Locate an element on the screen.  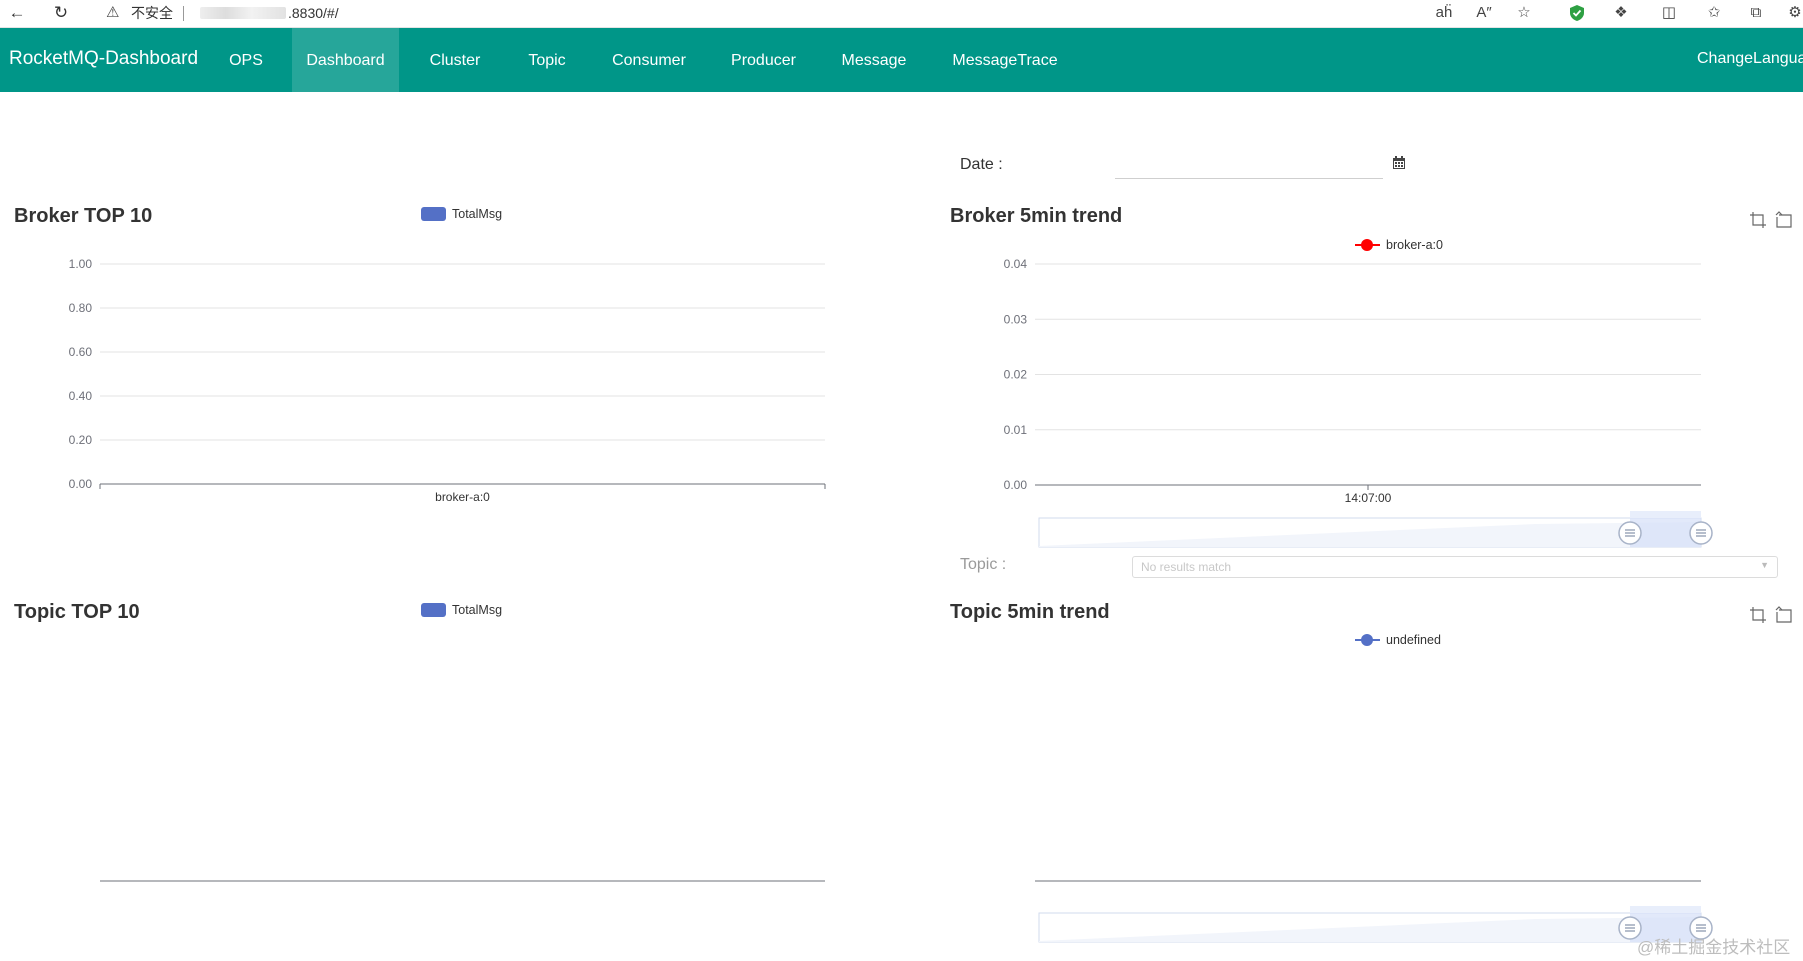
broker-top10-chart: 1.00 0.80 0.60 0.40 0.20 0.00 broker-a:0 is located at coordinates (447, 380).